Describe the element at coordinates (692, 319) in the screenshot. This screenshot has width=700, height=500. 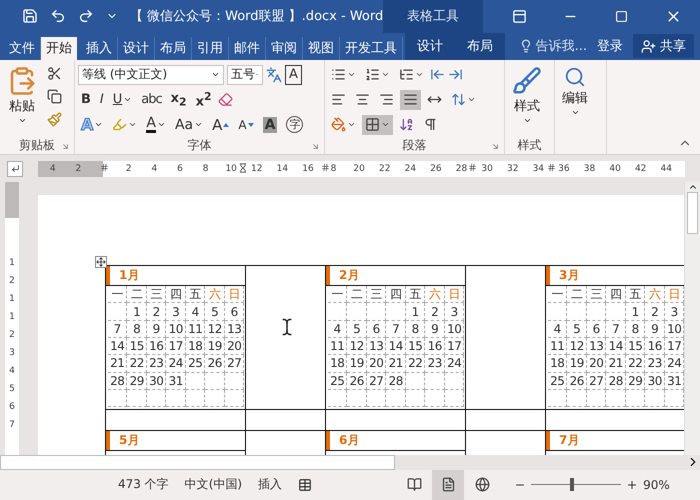
I see `vertical-scrollbar` at that location.